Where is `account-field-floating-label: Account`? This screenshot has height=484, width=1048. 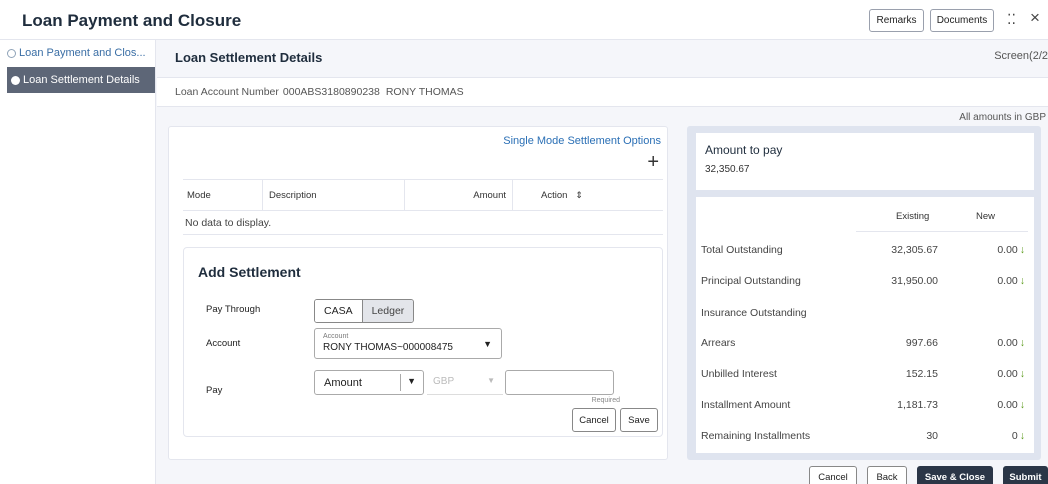
account-field-floating-label: Account is located at coordinates (336, 336).